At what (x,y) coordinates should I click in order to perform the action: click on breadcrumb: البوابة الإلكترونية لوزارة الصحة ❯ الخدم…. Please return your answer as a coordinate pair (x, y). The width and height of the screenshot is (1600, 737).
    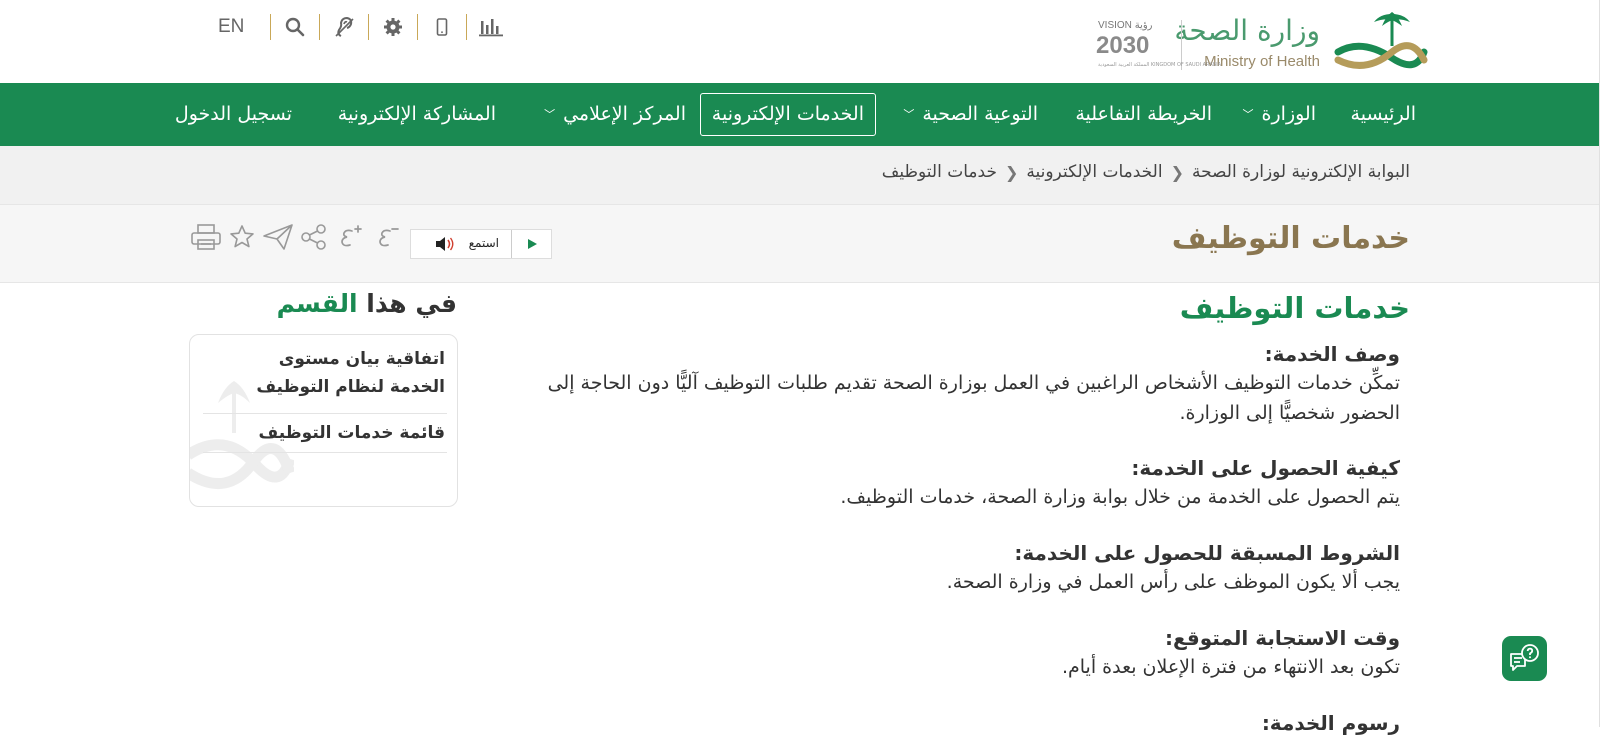
    Looking at the image, I should click on (800, 175).